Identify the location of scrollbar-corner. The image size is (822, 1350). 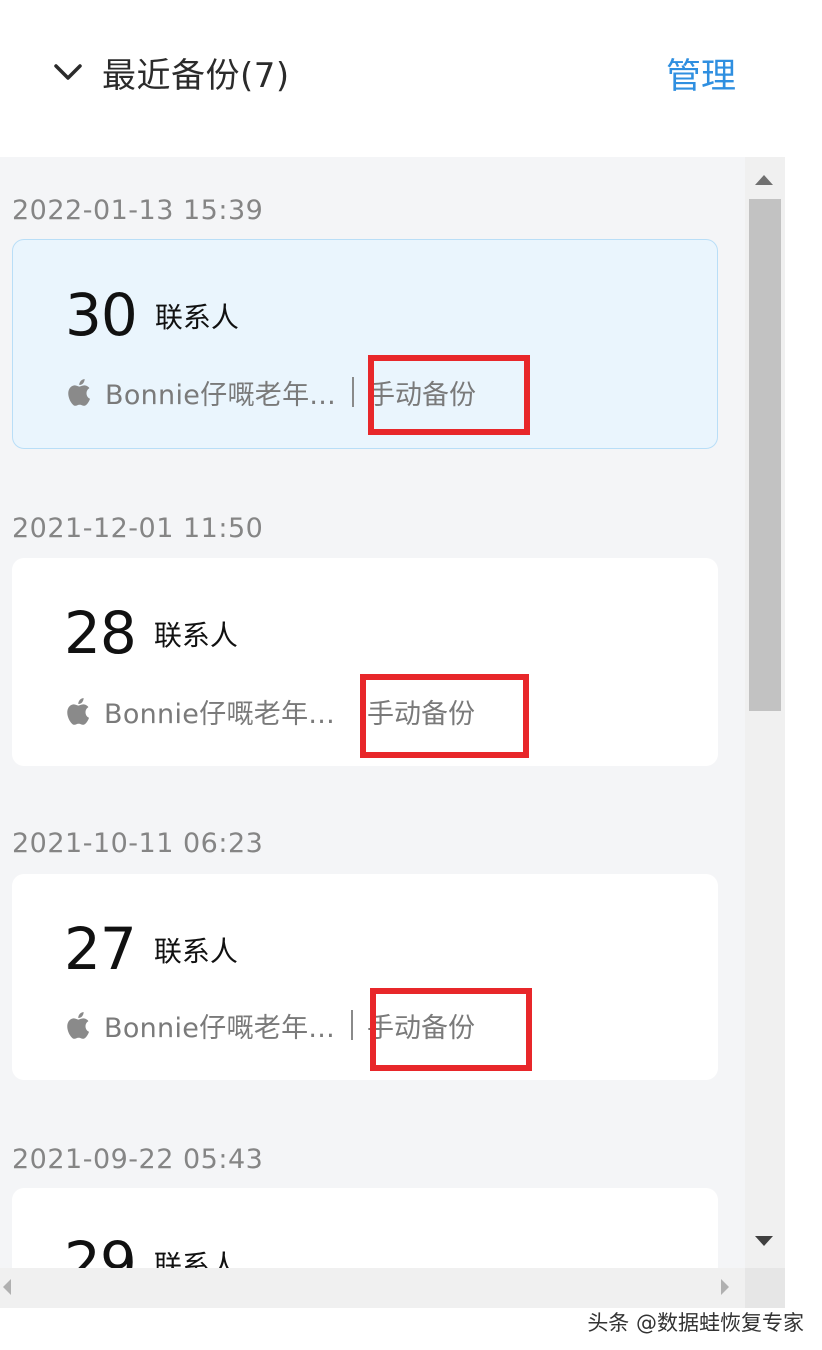
(765, 1288).